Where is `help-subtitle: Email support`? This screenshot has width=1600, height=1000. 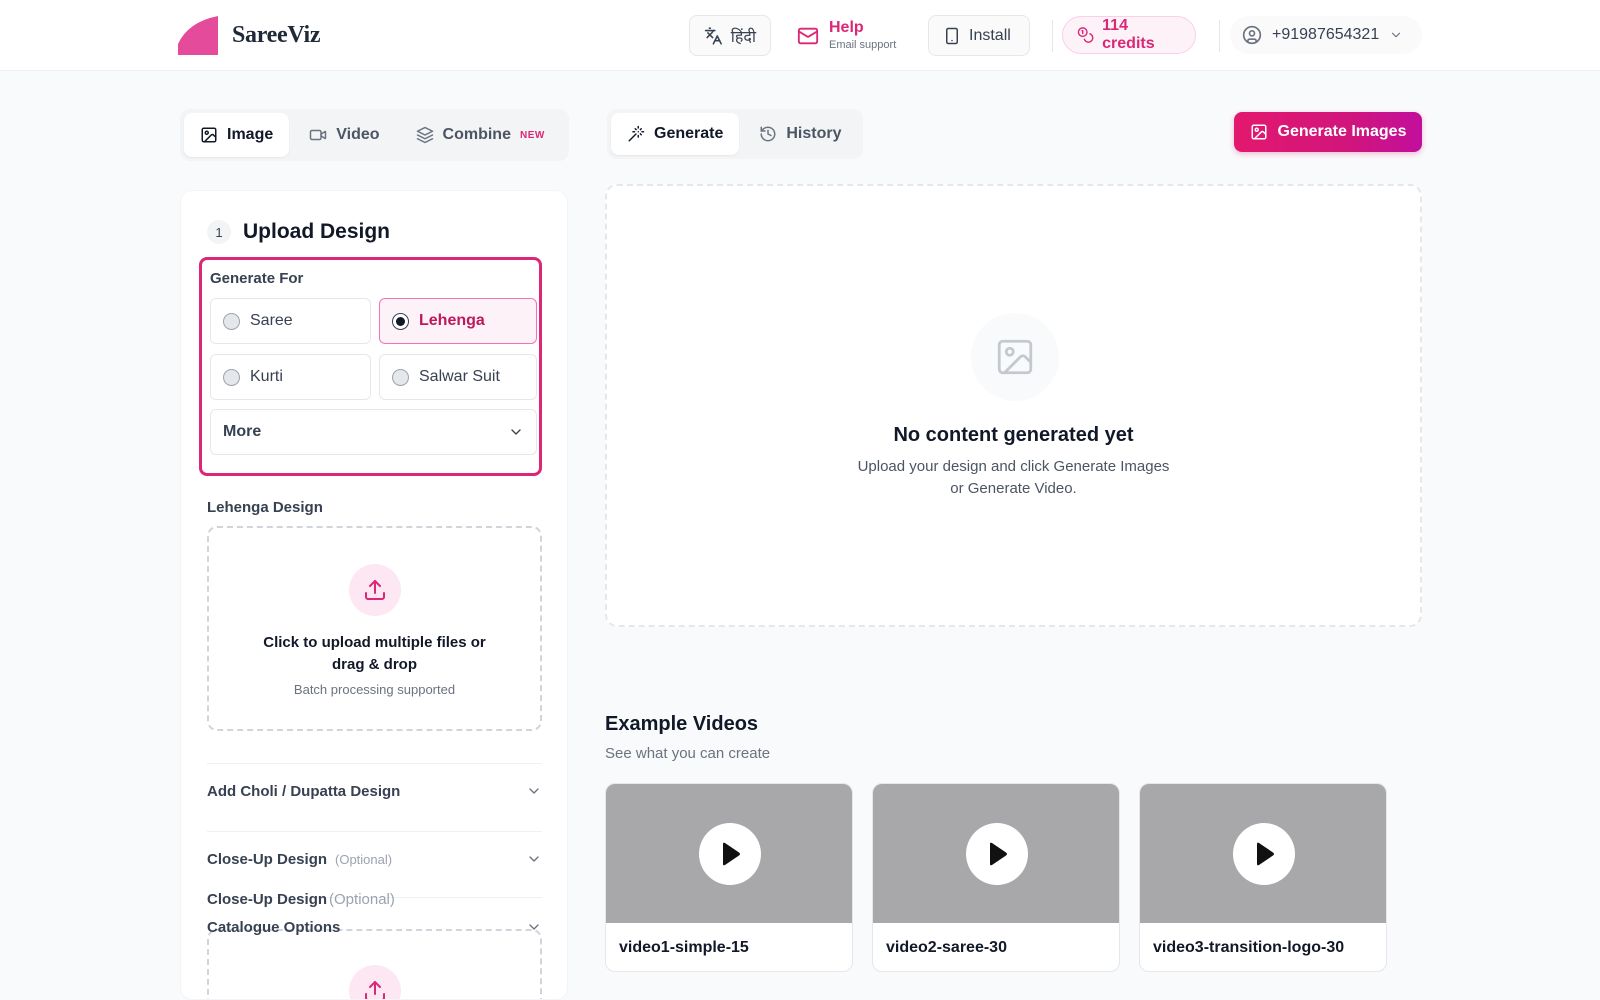 help-subtitle: Email support is located at coordinates (863, 45).